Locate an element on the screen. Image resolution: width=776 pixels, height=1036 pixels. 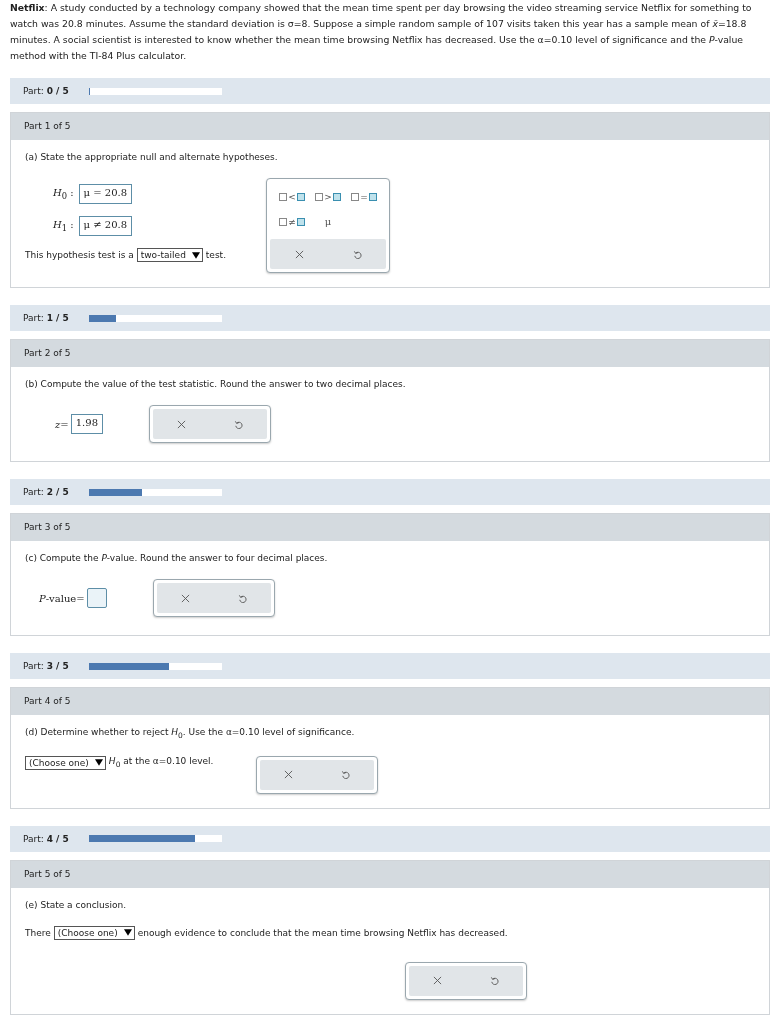
question-text: (c) Compute the P-value. Round the answer to four decimal places. is located at coordinates (177, 558).